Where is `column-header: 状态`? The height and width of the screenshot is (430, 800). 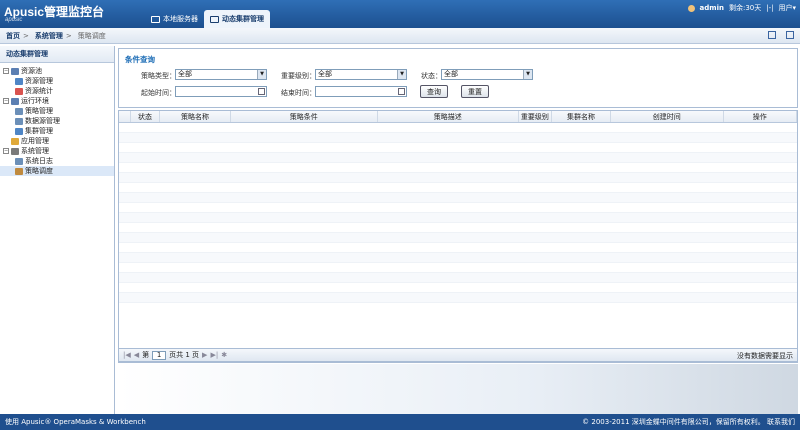
column-header: 状态 is located at coordinates (146, 116).